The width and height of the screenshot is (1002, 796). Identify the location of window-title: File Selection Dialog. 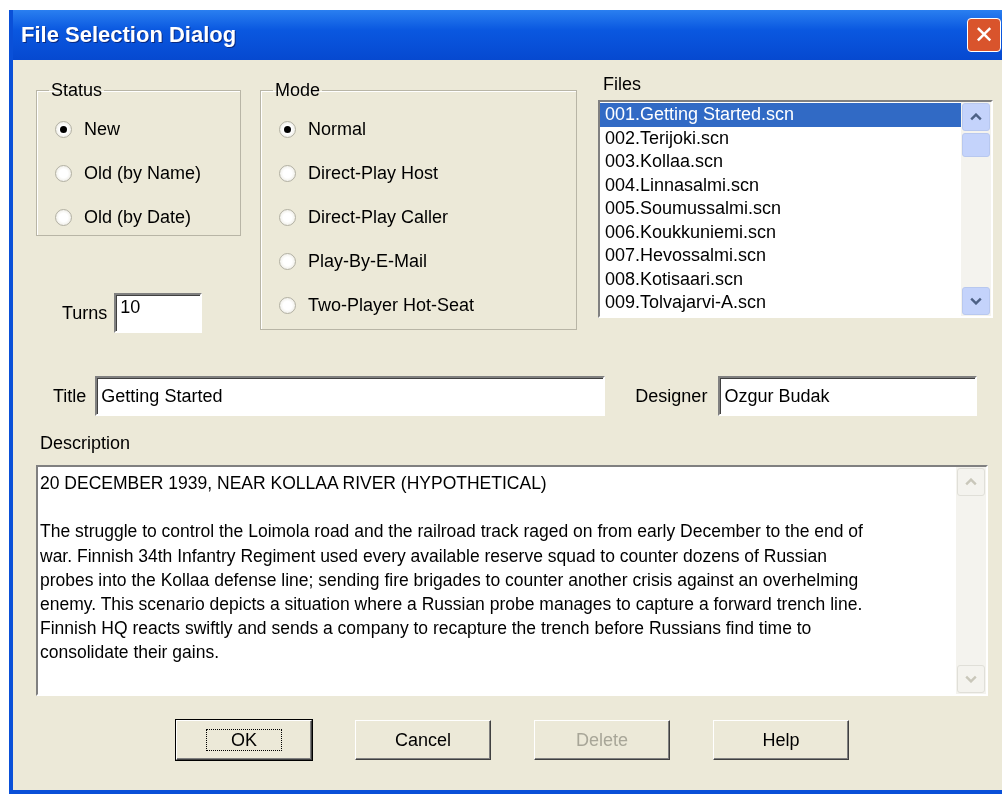
(129, 35).